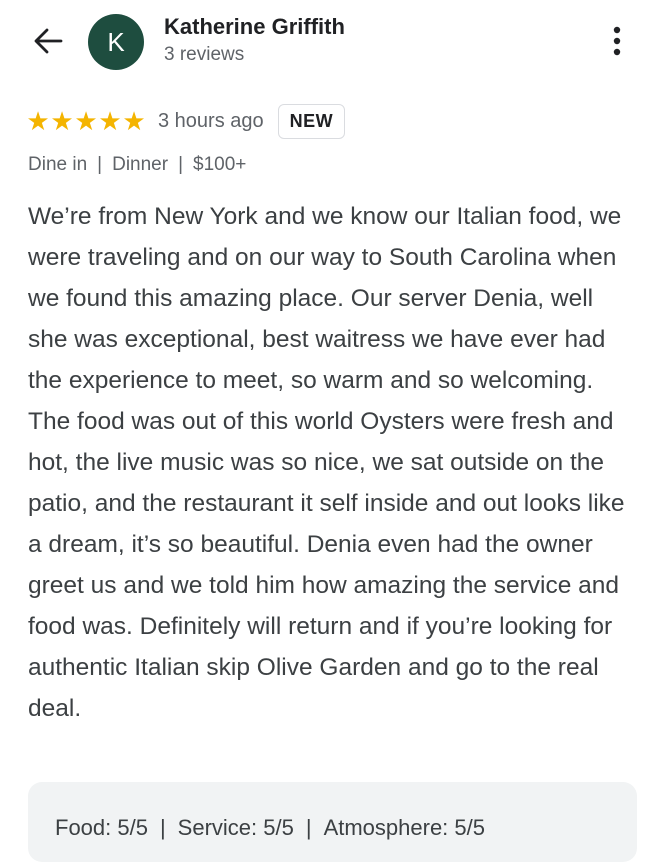 This screenshot has height=862, width=665. What do you see at coordinates (211, 120) in the screenshot?
I see `review-time: 3 hours ago` at bounding box center [211, 120].